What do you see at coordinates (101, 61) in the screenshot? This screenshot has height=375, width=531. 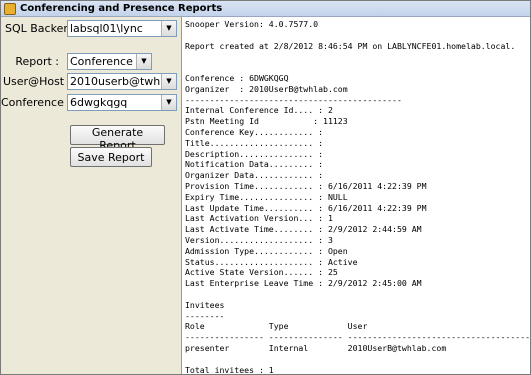 I see `report-value: Conference` at bounding box center [101, 61].